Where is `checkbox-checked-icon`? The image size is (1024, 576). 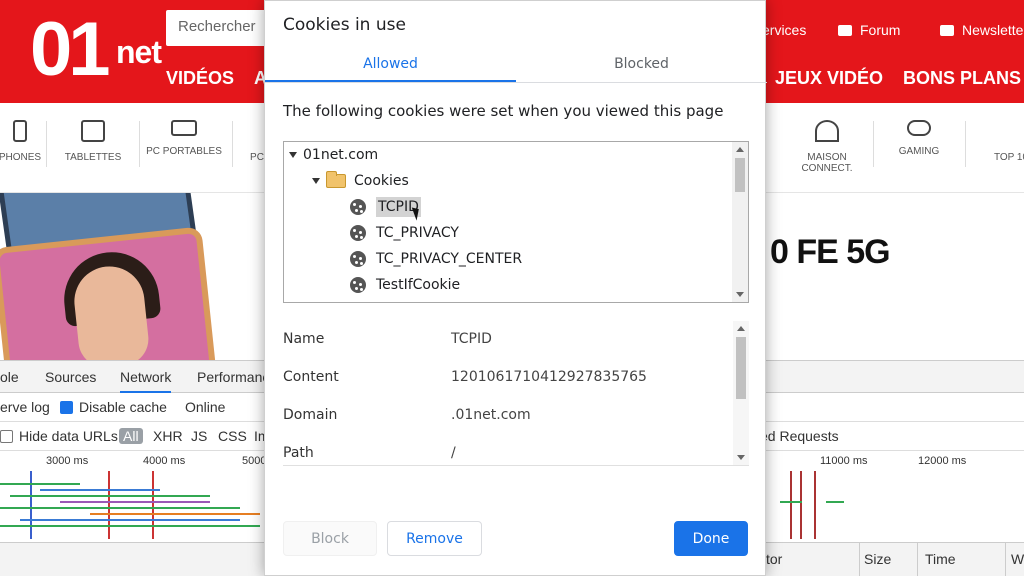 checkbox-checked-icon is located at coordinates (66, 407).